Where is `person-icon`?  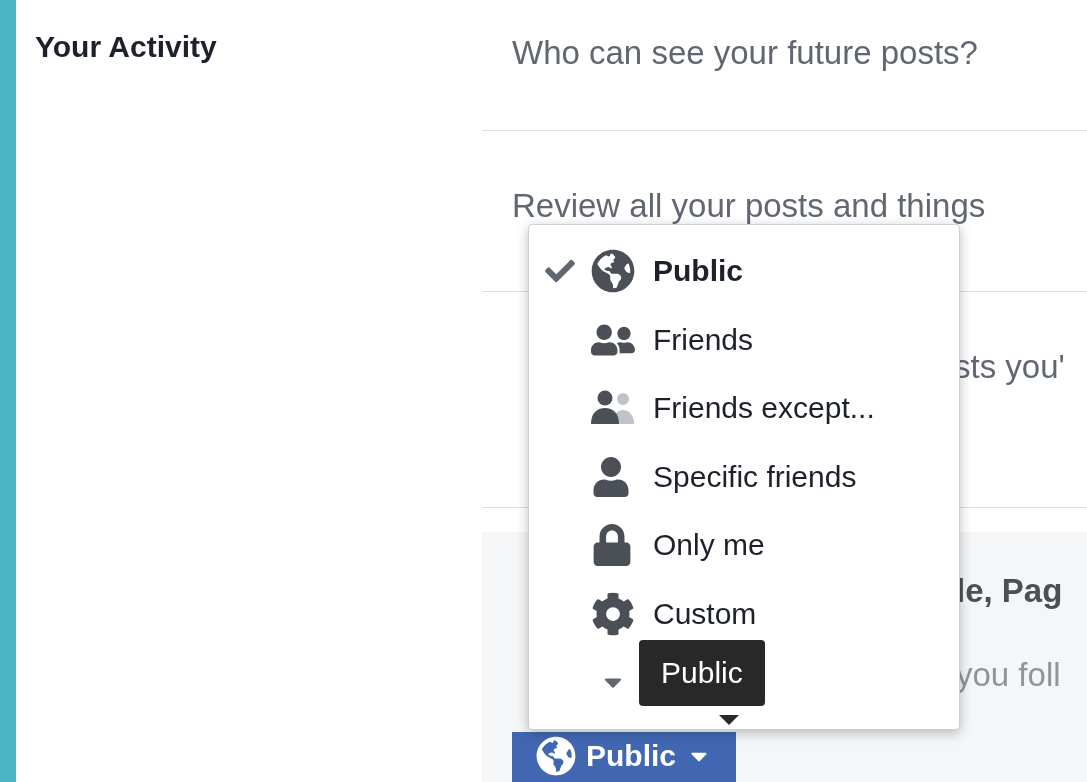
person-icon is located at coordinates (611, 476).